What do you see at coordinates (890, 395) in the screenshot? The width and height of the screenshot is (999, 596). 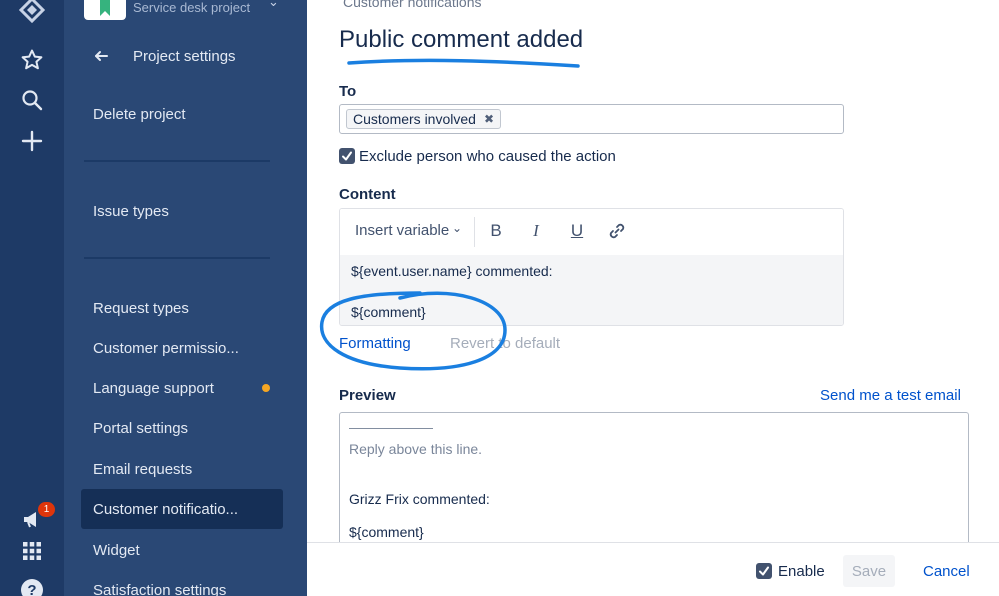 I see `send-test-email-link: Send me a test email` at bounding box center [890, 395].